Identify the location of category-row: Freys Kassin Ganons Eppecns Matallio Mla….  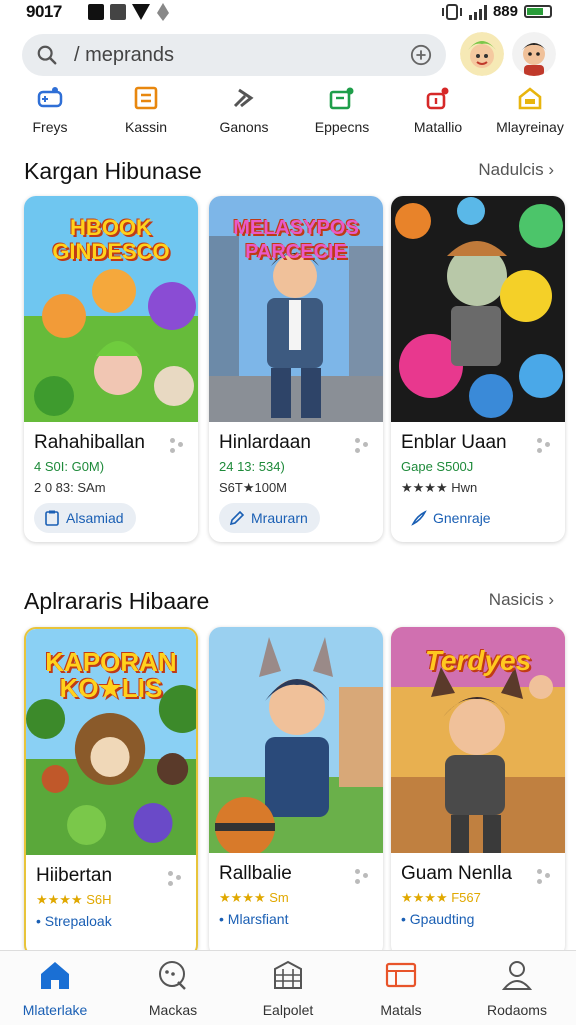
(288, 111).